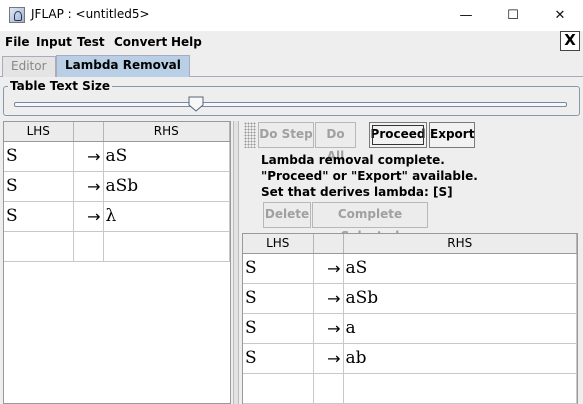 The width and height of the screenshot is (583, 404). What do you see at coordinates (90, 14) in the screenshot?
I see `window-title: JFLAP : <untitled5>` at bounding box center [90, 14].